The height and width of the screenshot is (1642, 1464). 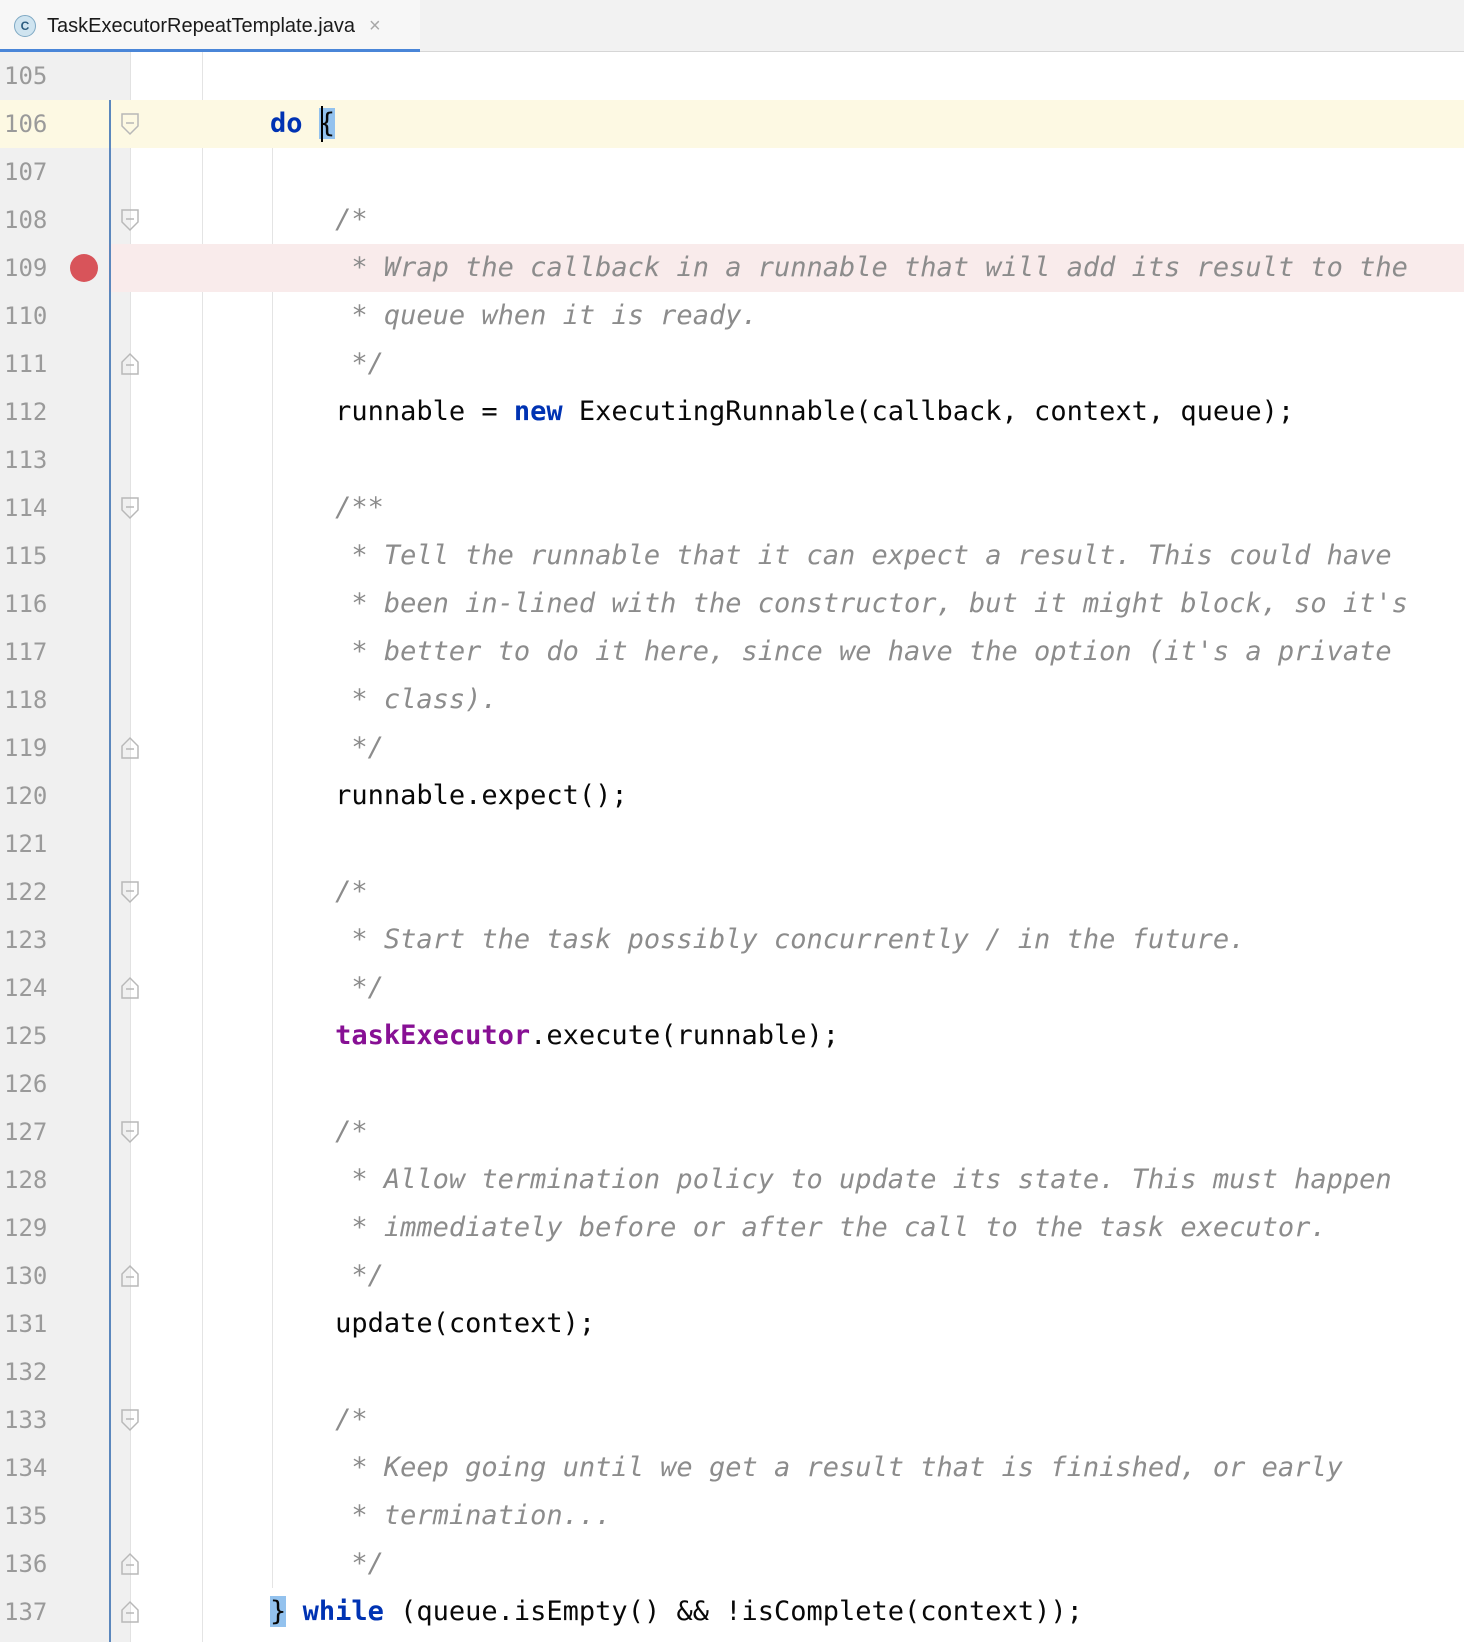 What do you see at coordinates (26, 1228) in the screenshot?
I see `line-number: 129` at bounding box center [26, 1228].